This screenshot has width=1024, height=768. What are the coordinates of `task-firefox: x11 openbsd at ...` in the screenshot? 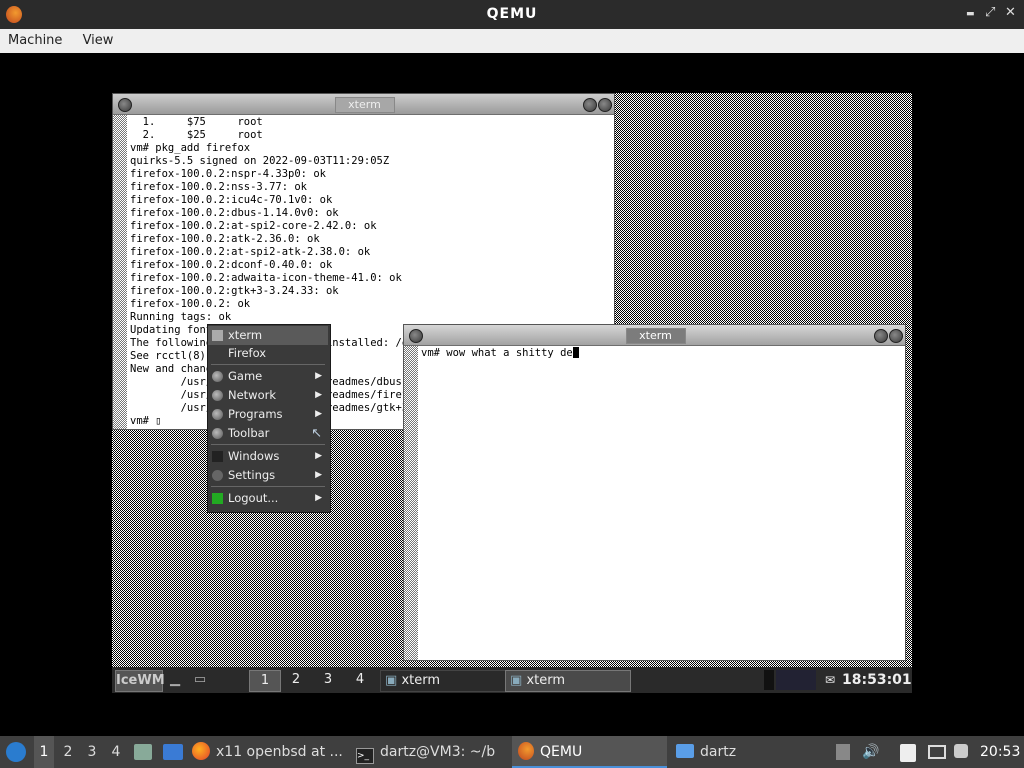 It's located at (269, 752).